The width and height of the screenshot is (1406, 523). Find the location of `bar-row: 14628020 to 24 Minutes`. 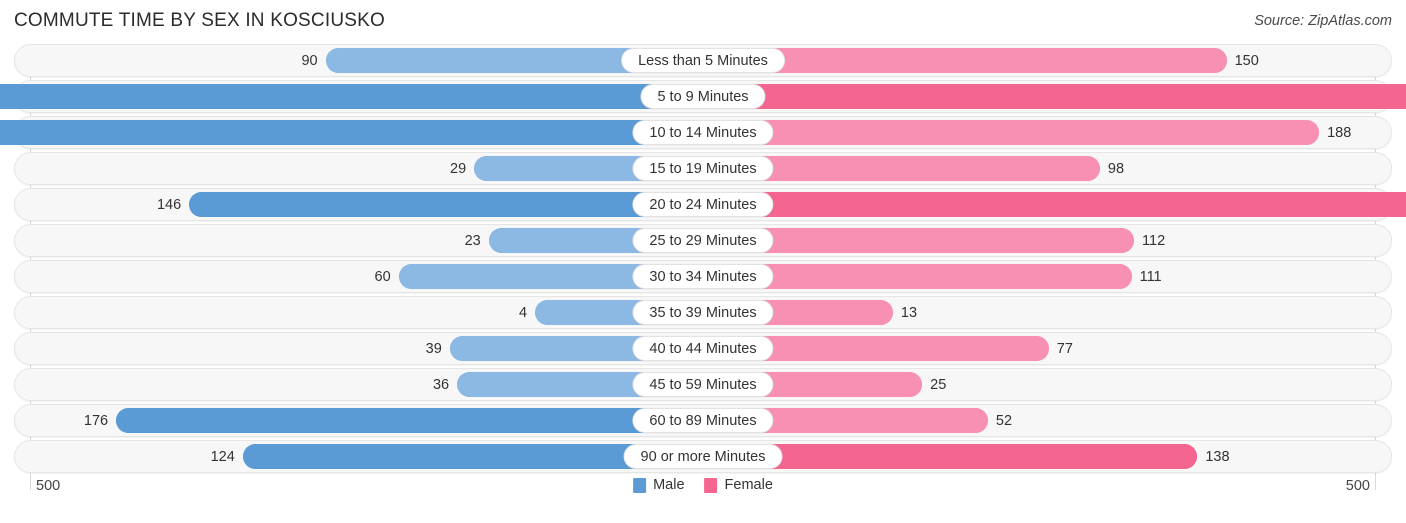

bar-row: 14628020 to 24 Minutes is located at coordinates (710, 204).